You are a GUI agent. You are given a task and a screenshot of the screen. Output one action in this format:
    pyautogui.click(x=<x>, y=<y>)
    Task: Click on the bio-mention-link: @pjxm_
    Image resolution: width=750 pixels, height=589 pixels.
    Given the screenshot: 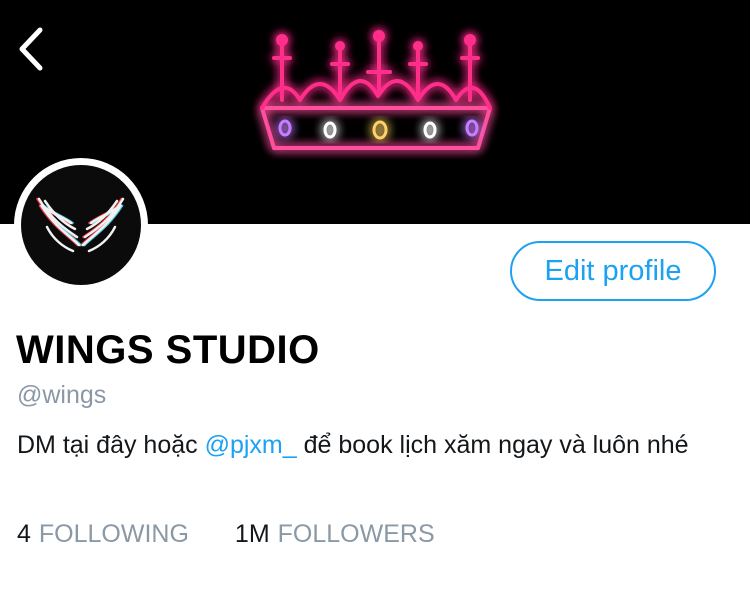 What is the action you would take?
    pyautogui.click(x=251, y=445)
    